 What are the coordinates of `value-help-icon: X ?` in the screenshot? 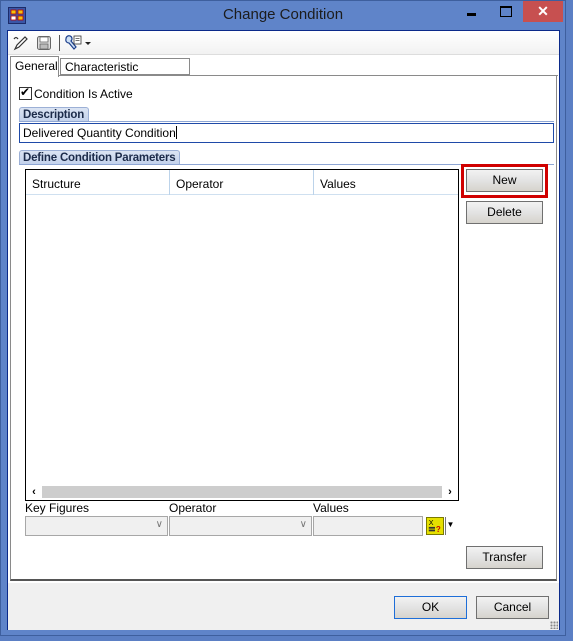 It's located at (435, 526).